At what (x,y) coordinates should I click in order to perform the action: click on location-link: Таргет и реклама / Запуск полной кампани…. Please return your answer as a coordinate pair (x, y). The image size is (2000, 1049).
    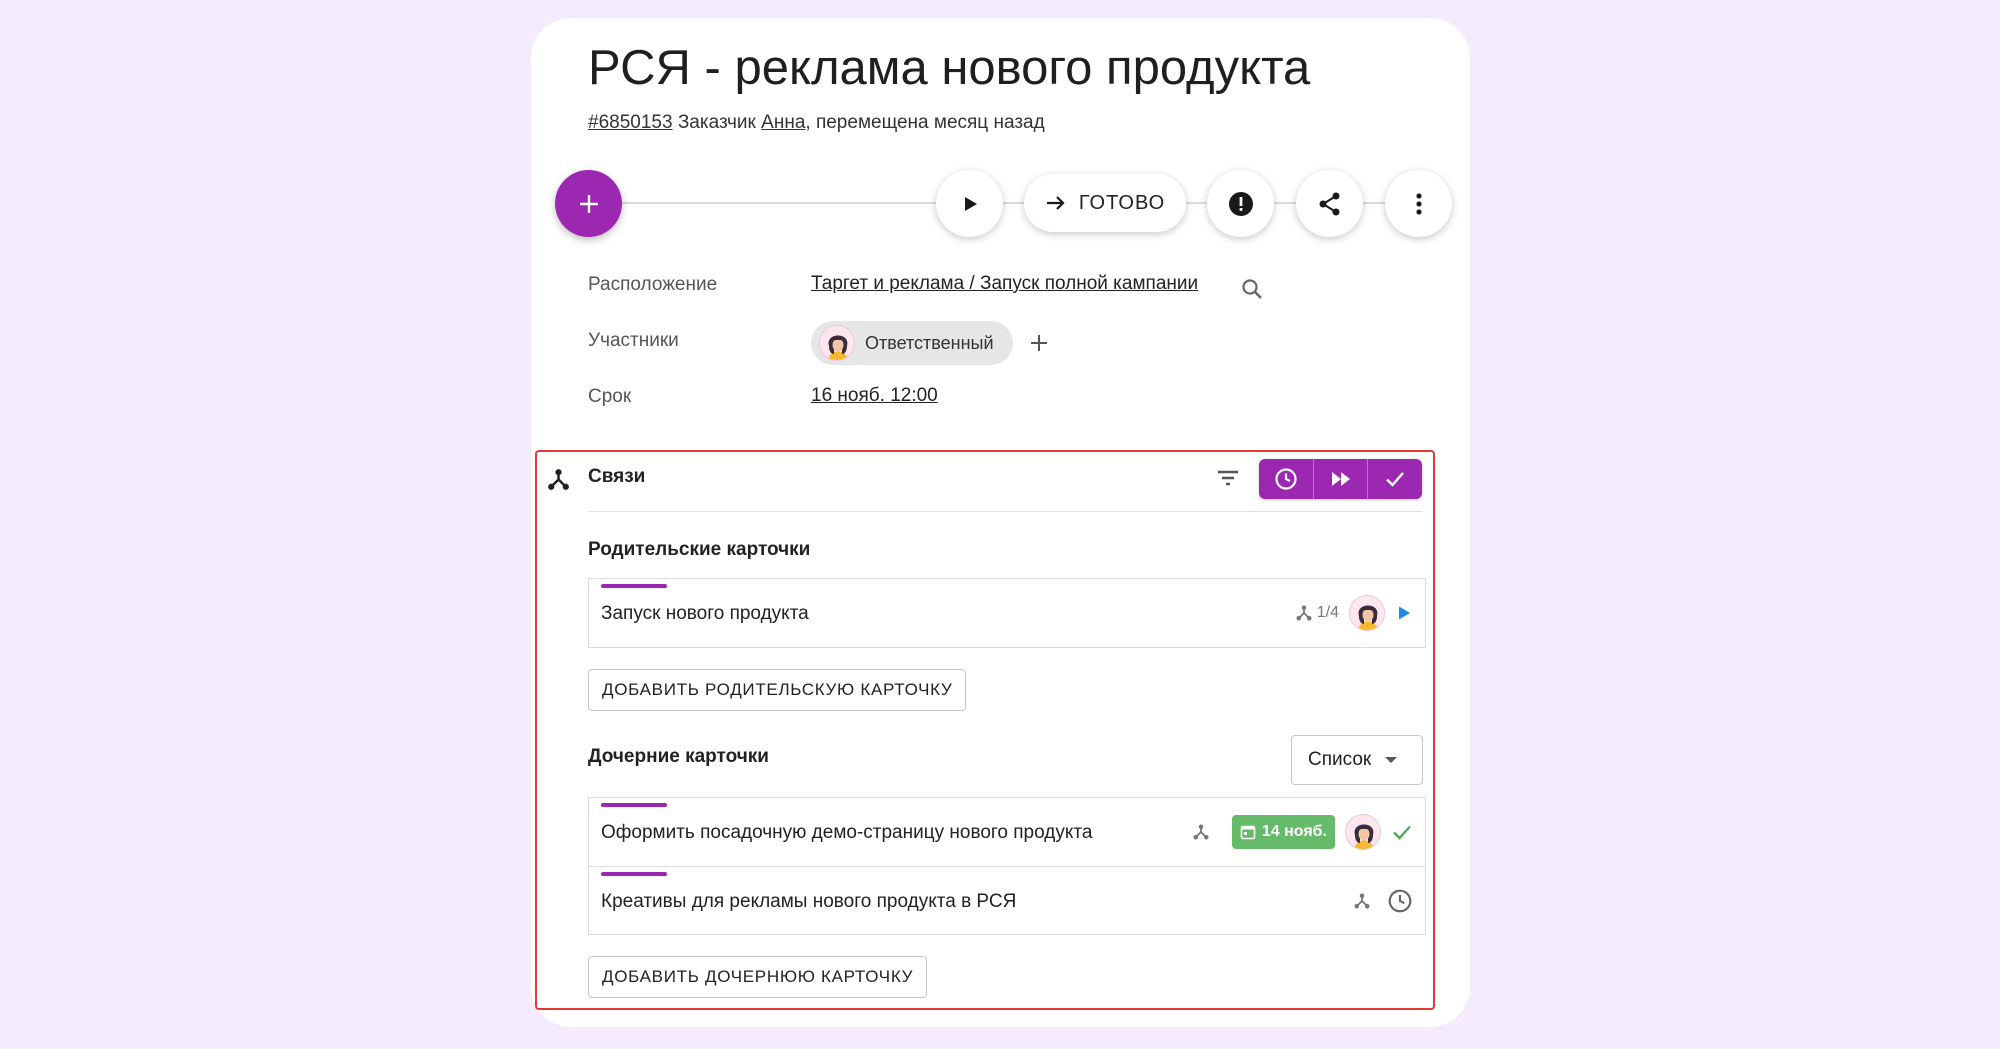
    Looking at the image, I should click on (1004, 284).